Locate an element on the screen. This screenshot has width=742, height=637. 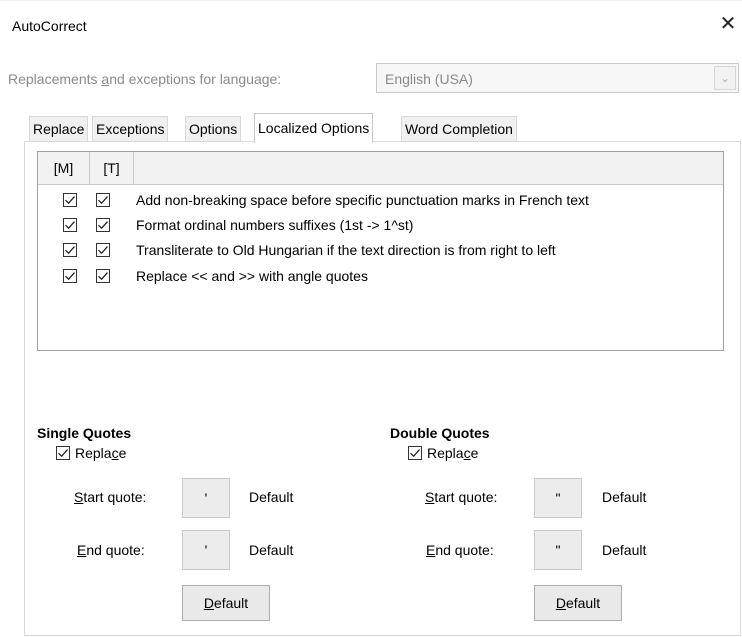
single-replace-check is located at coordinates (63, 453).